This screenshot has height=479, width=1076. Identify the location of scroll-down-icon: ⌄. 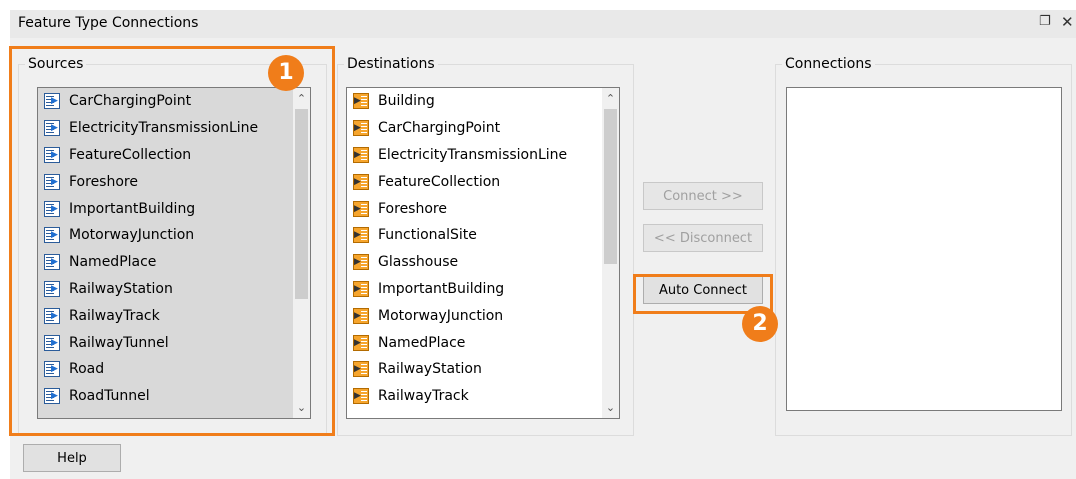
(610, 407).